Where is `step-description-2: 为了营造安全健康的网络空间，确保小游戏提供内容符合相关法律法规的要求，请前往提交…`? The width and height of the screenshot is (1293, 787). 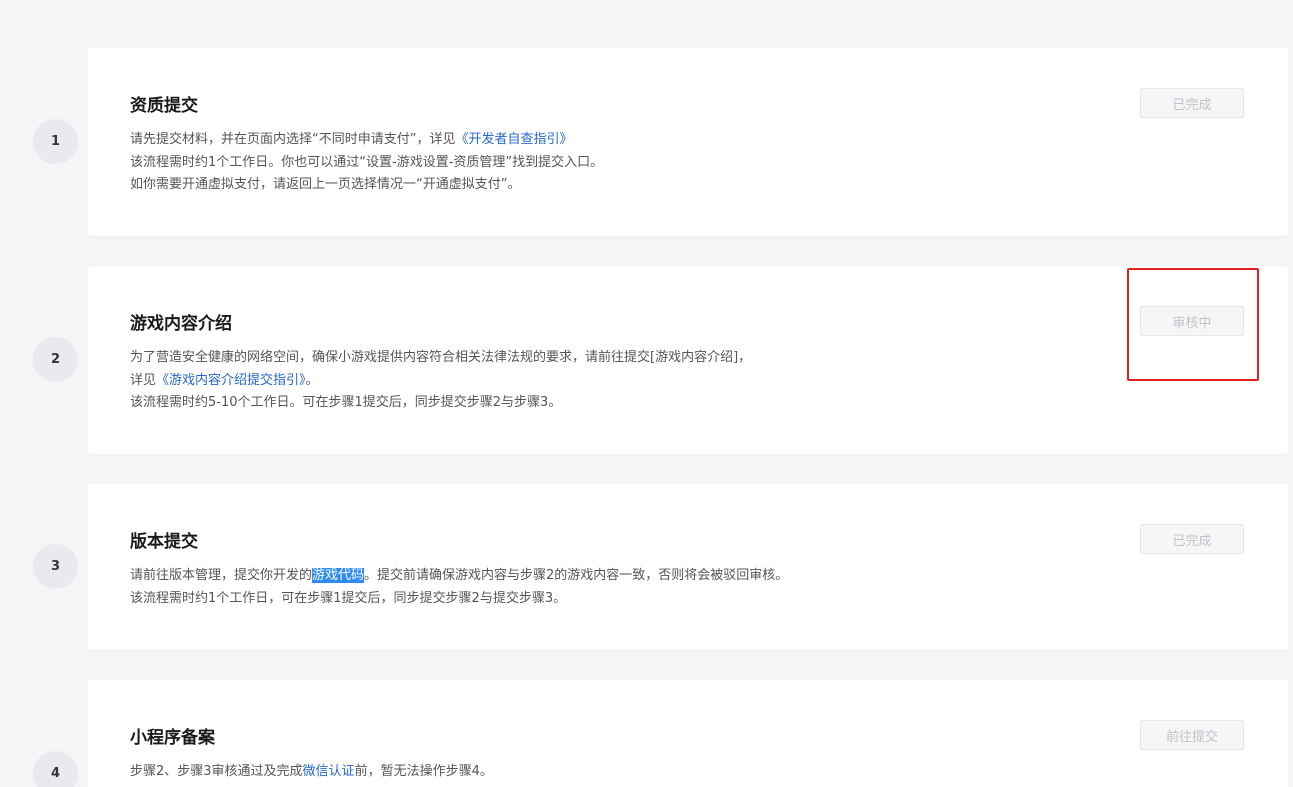 step-description-2: 为了营造安全健康的网络空间，确保小游戏提供内容符合相关法律法规的要求，请前往提交… is located at coordinates (440, 381).